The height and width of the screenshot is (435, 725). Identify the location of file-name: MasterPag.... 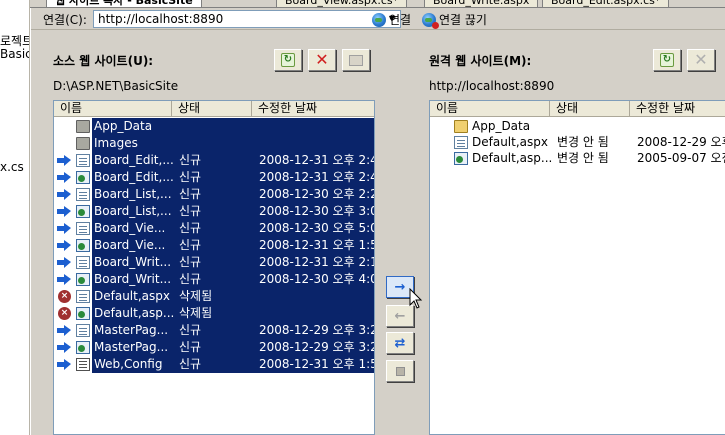
(131, 330).